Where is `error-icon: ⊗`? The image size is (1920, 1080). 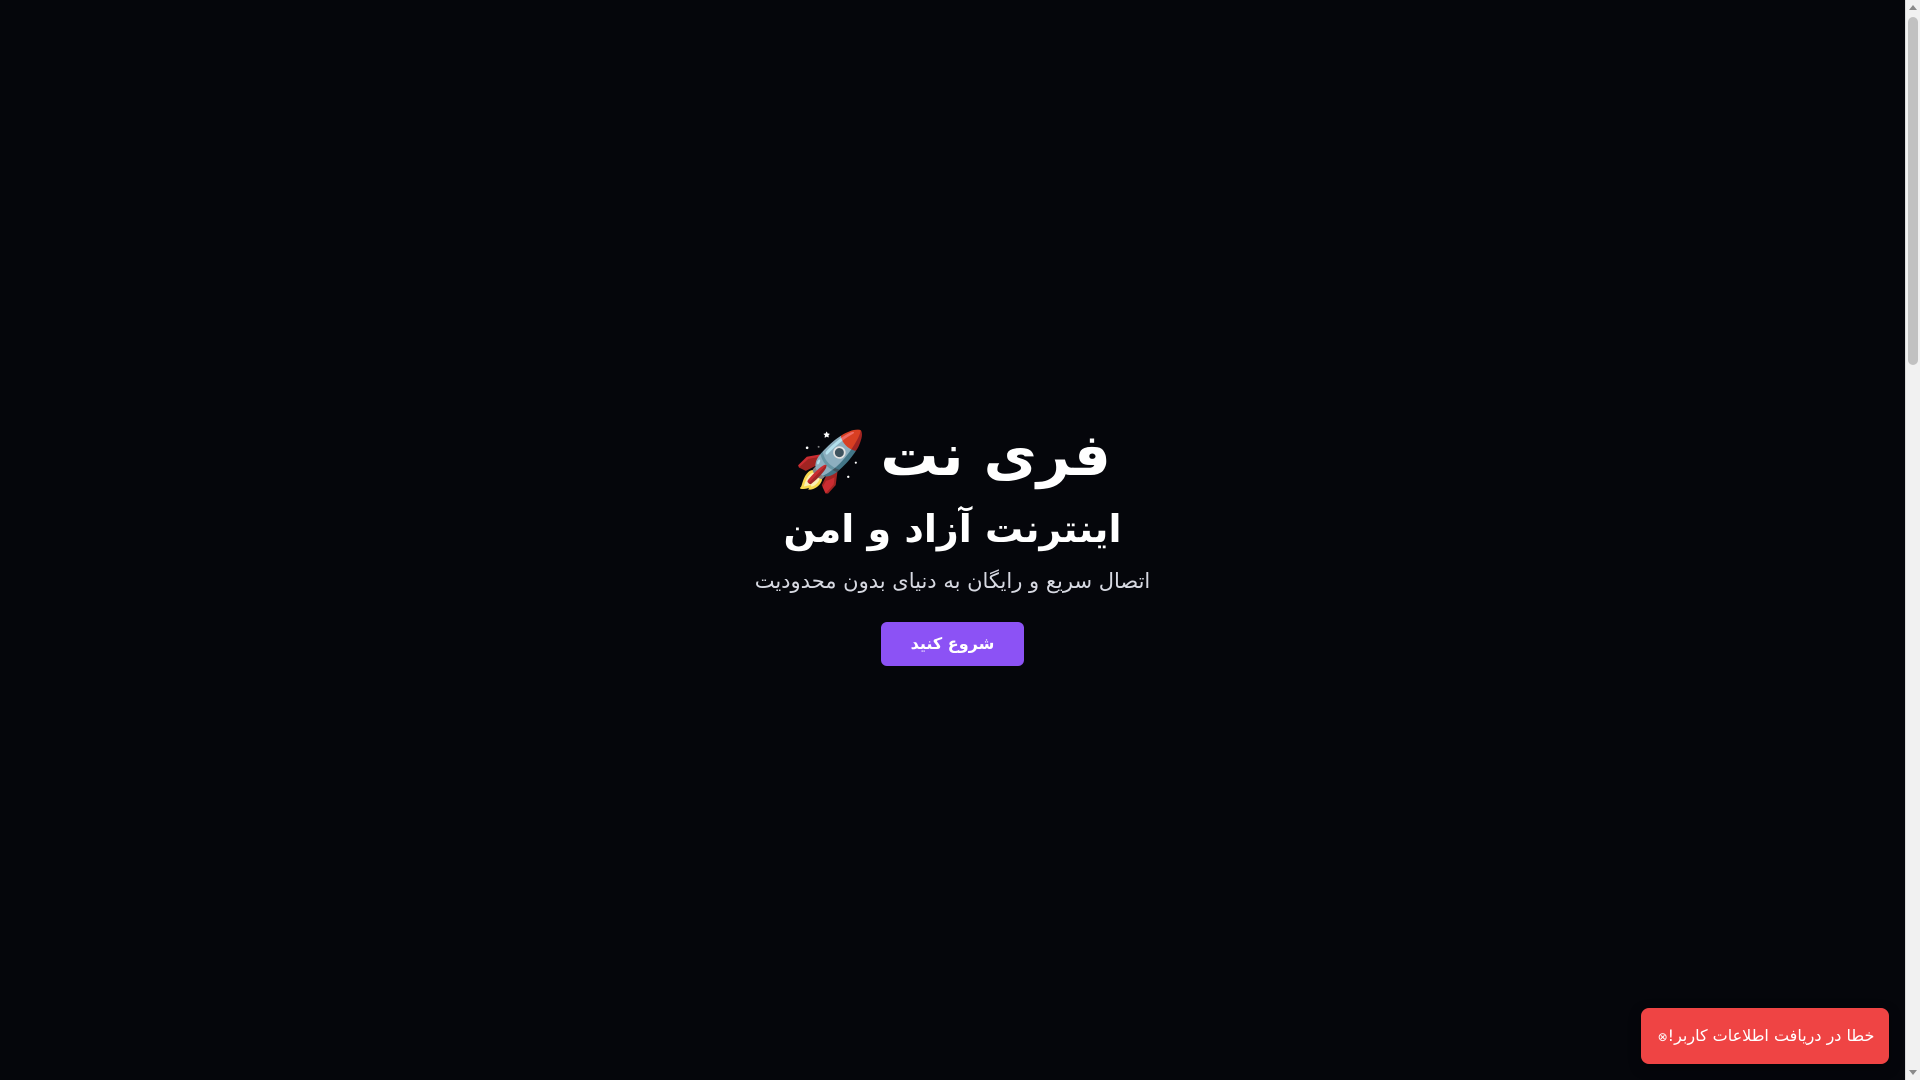
error-icon: ⊗ is located at coordinates (1662, 1037).